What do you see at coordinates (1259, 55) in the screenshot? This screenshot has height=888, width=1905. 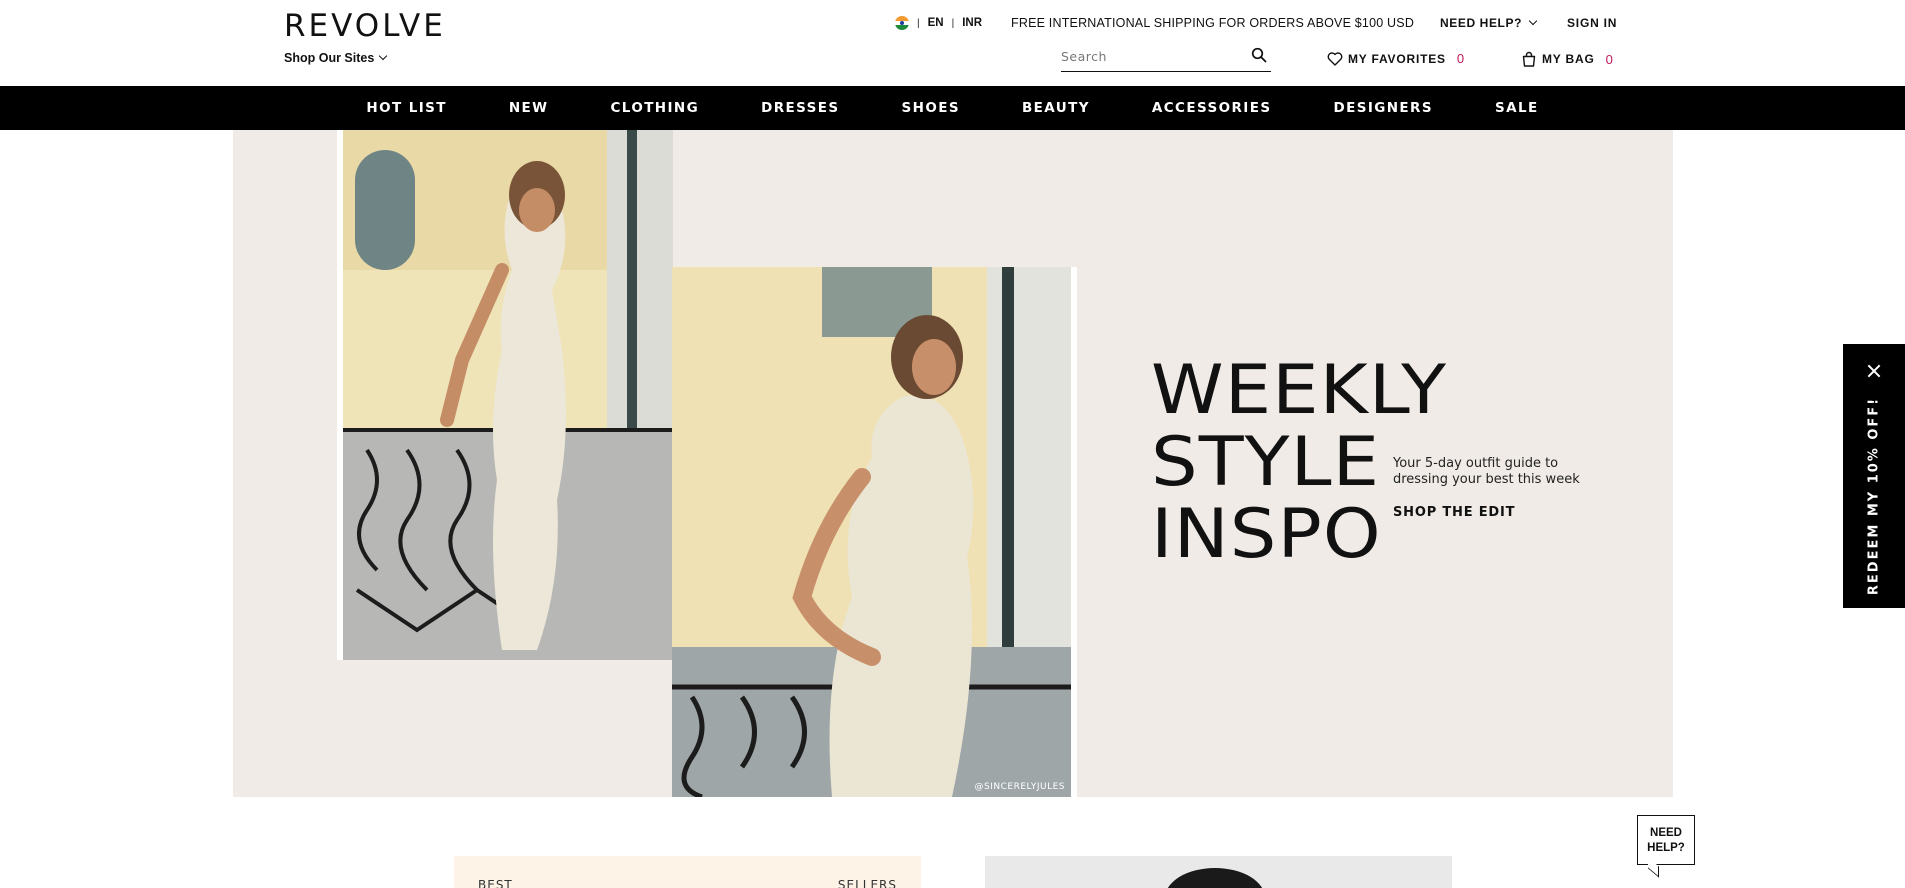 I see `search-icon` at bounding box center [1259, 55].